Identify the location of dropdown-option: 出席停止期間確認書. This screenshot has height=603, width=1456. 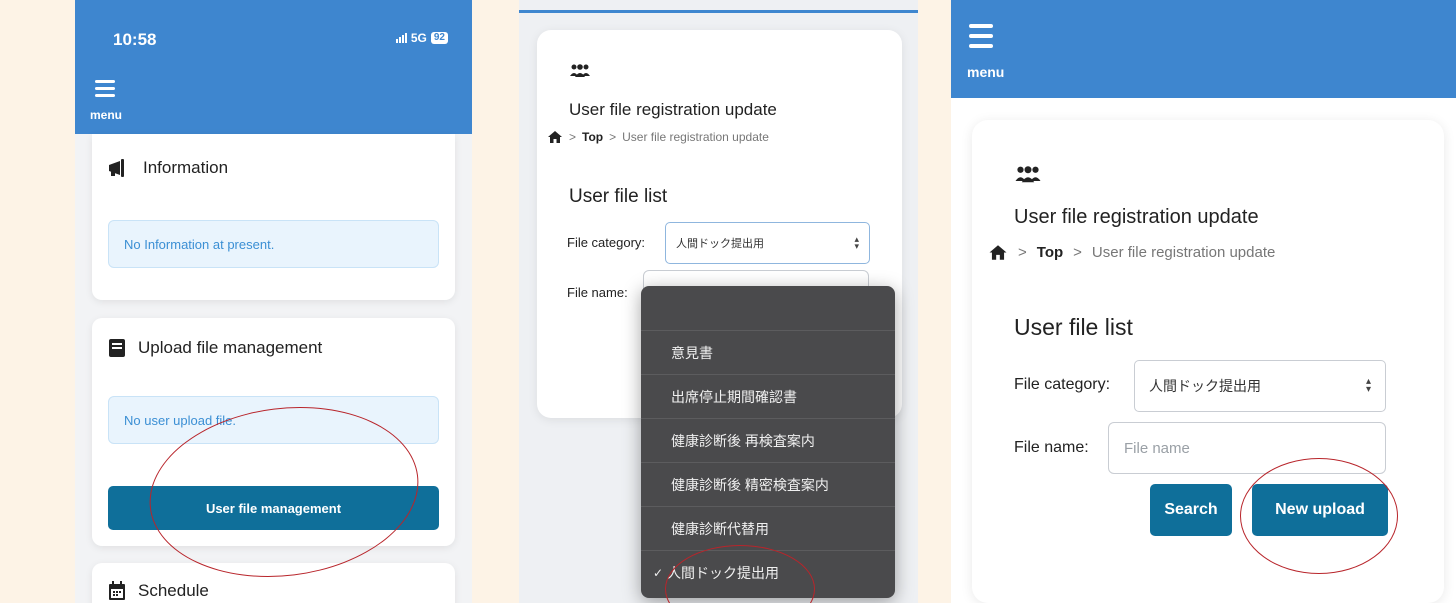
(768, 396).